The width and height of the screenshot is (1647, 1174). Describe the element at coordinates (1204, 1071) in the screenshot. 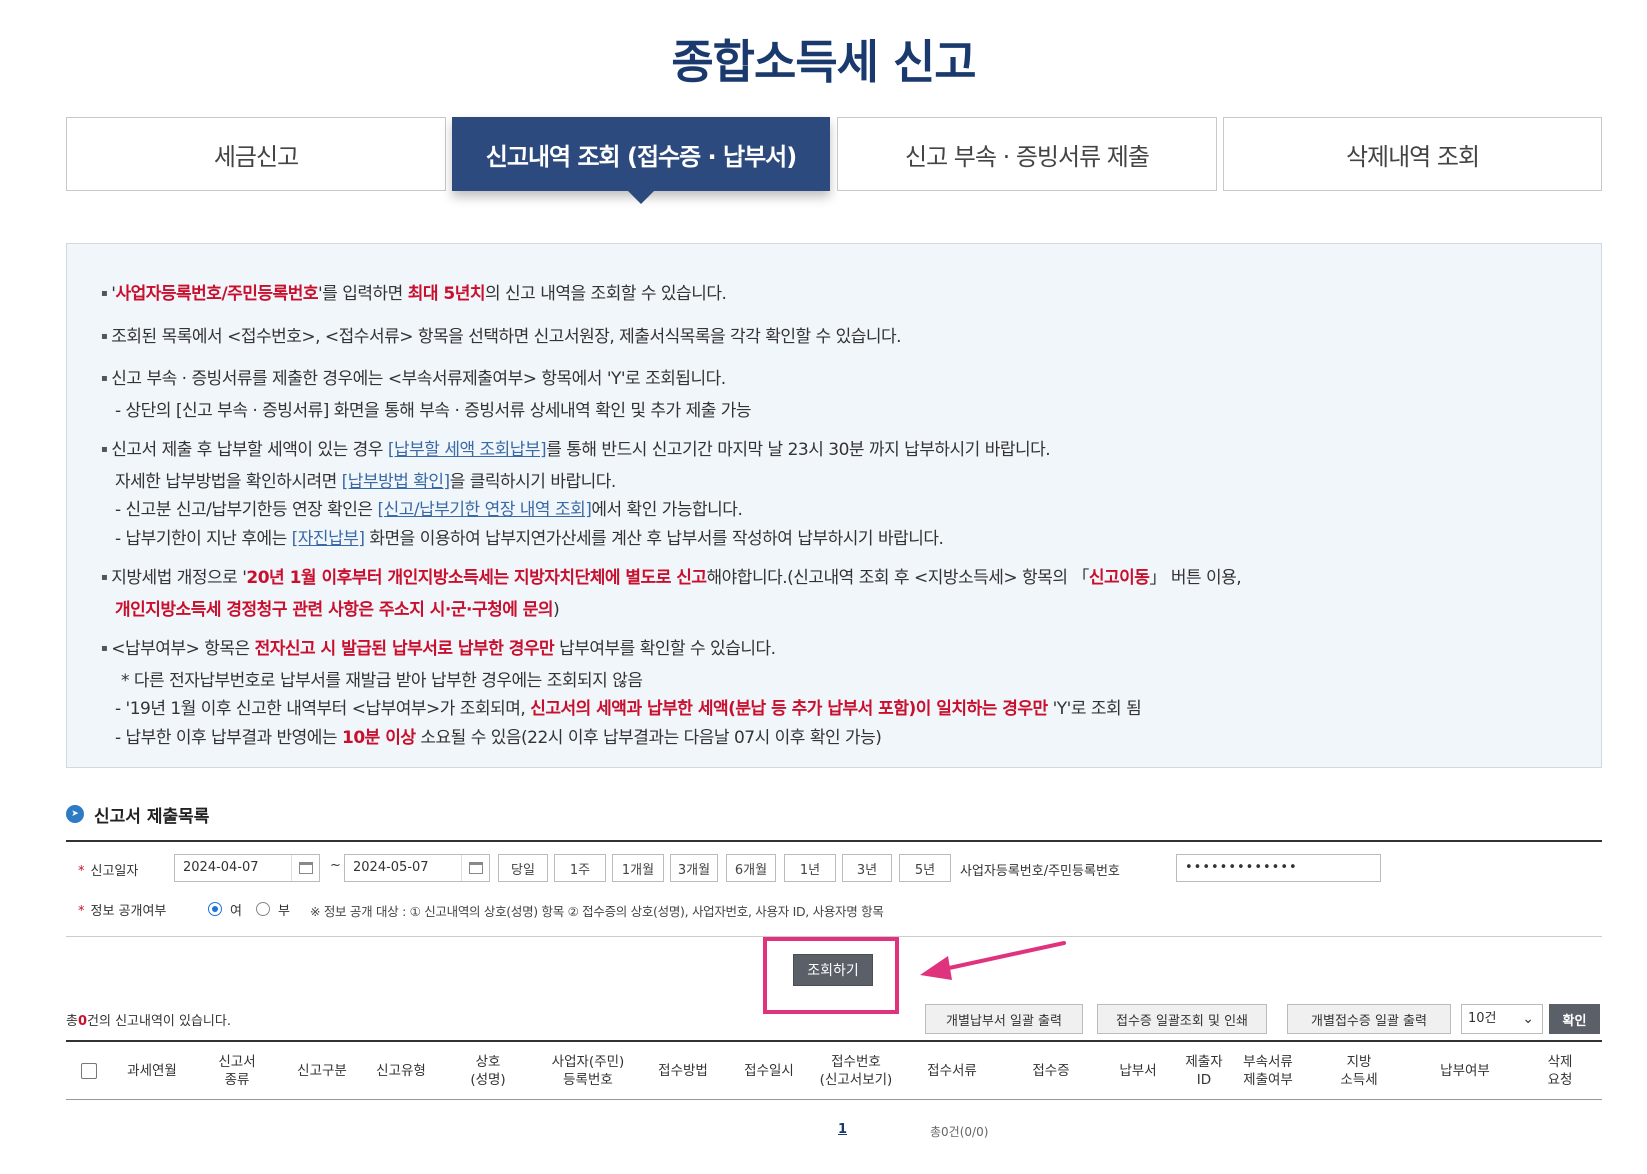

I see `column-header: 제출자 ID` at that location.